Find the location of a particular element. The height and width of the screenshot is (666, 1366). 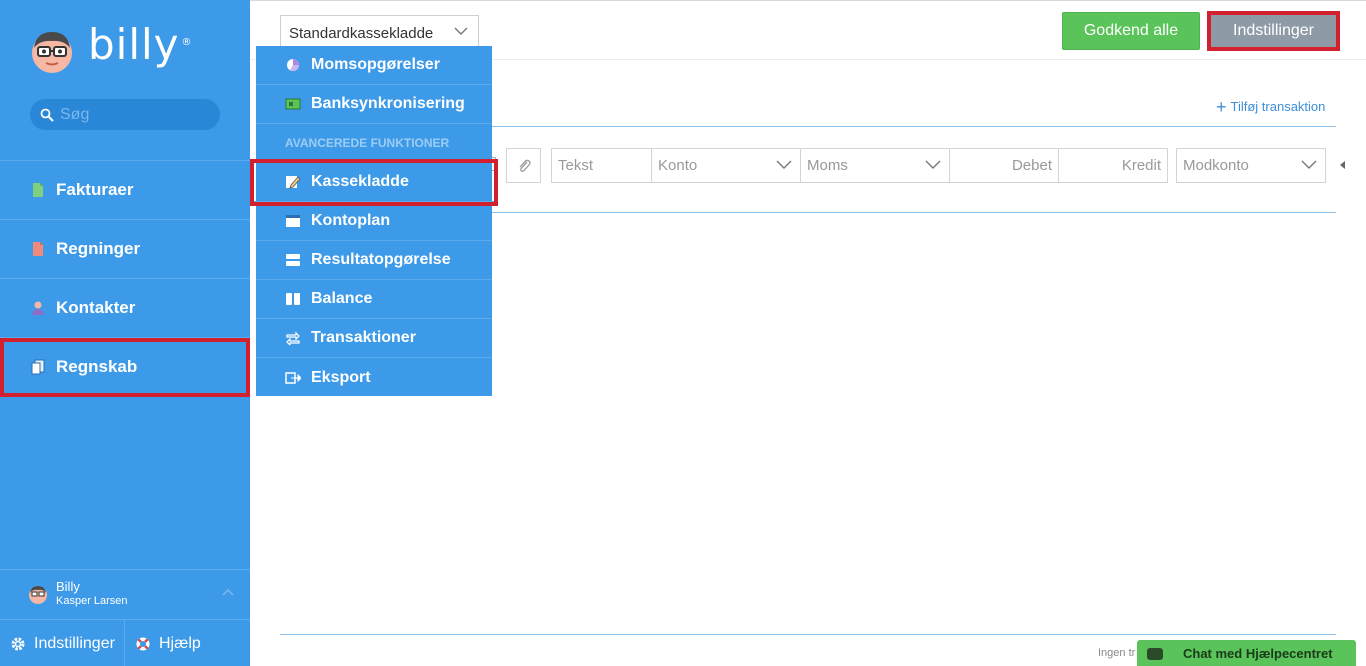

bill-icon is located at coordinates (38, 249).